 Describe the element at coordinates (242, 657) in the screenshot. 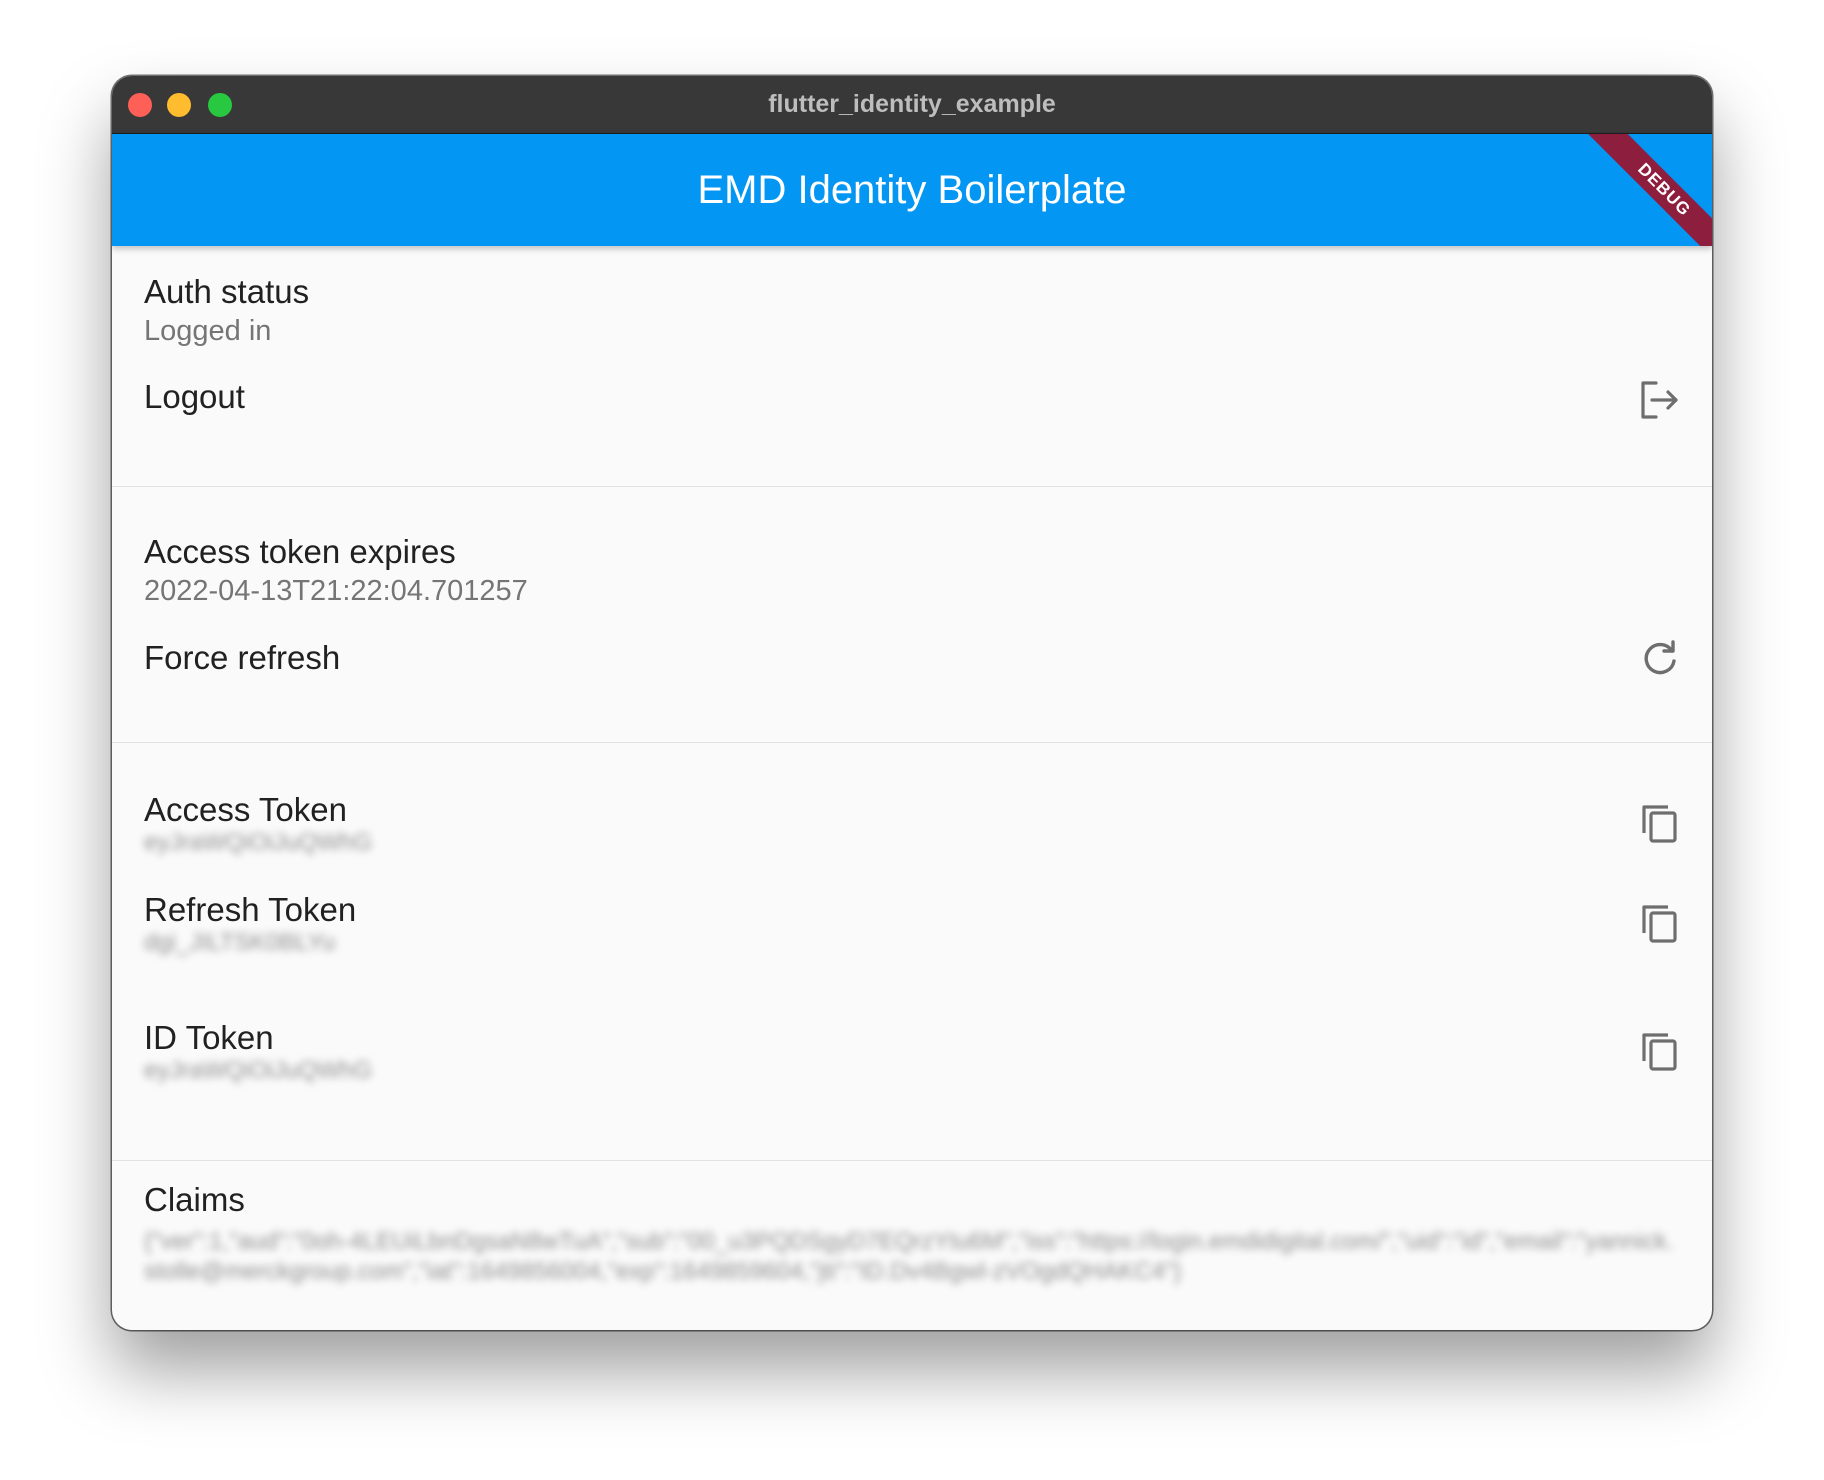

I see `force-refresh-label: Force refresh` at that location.